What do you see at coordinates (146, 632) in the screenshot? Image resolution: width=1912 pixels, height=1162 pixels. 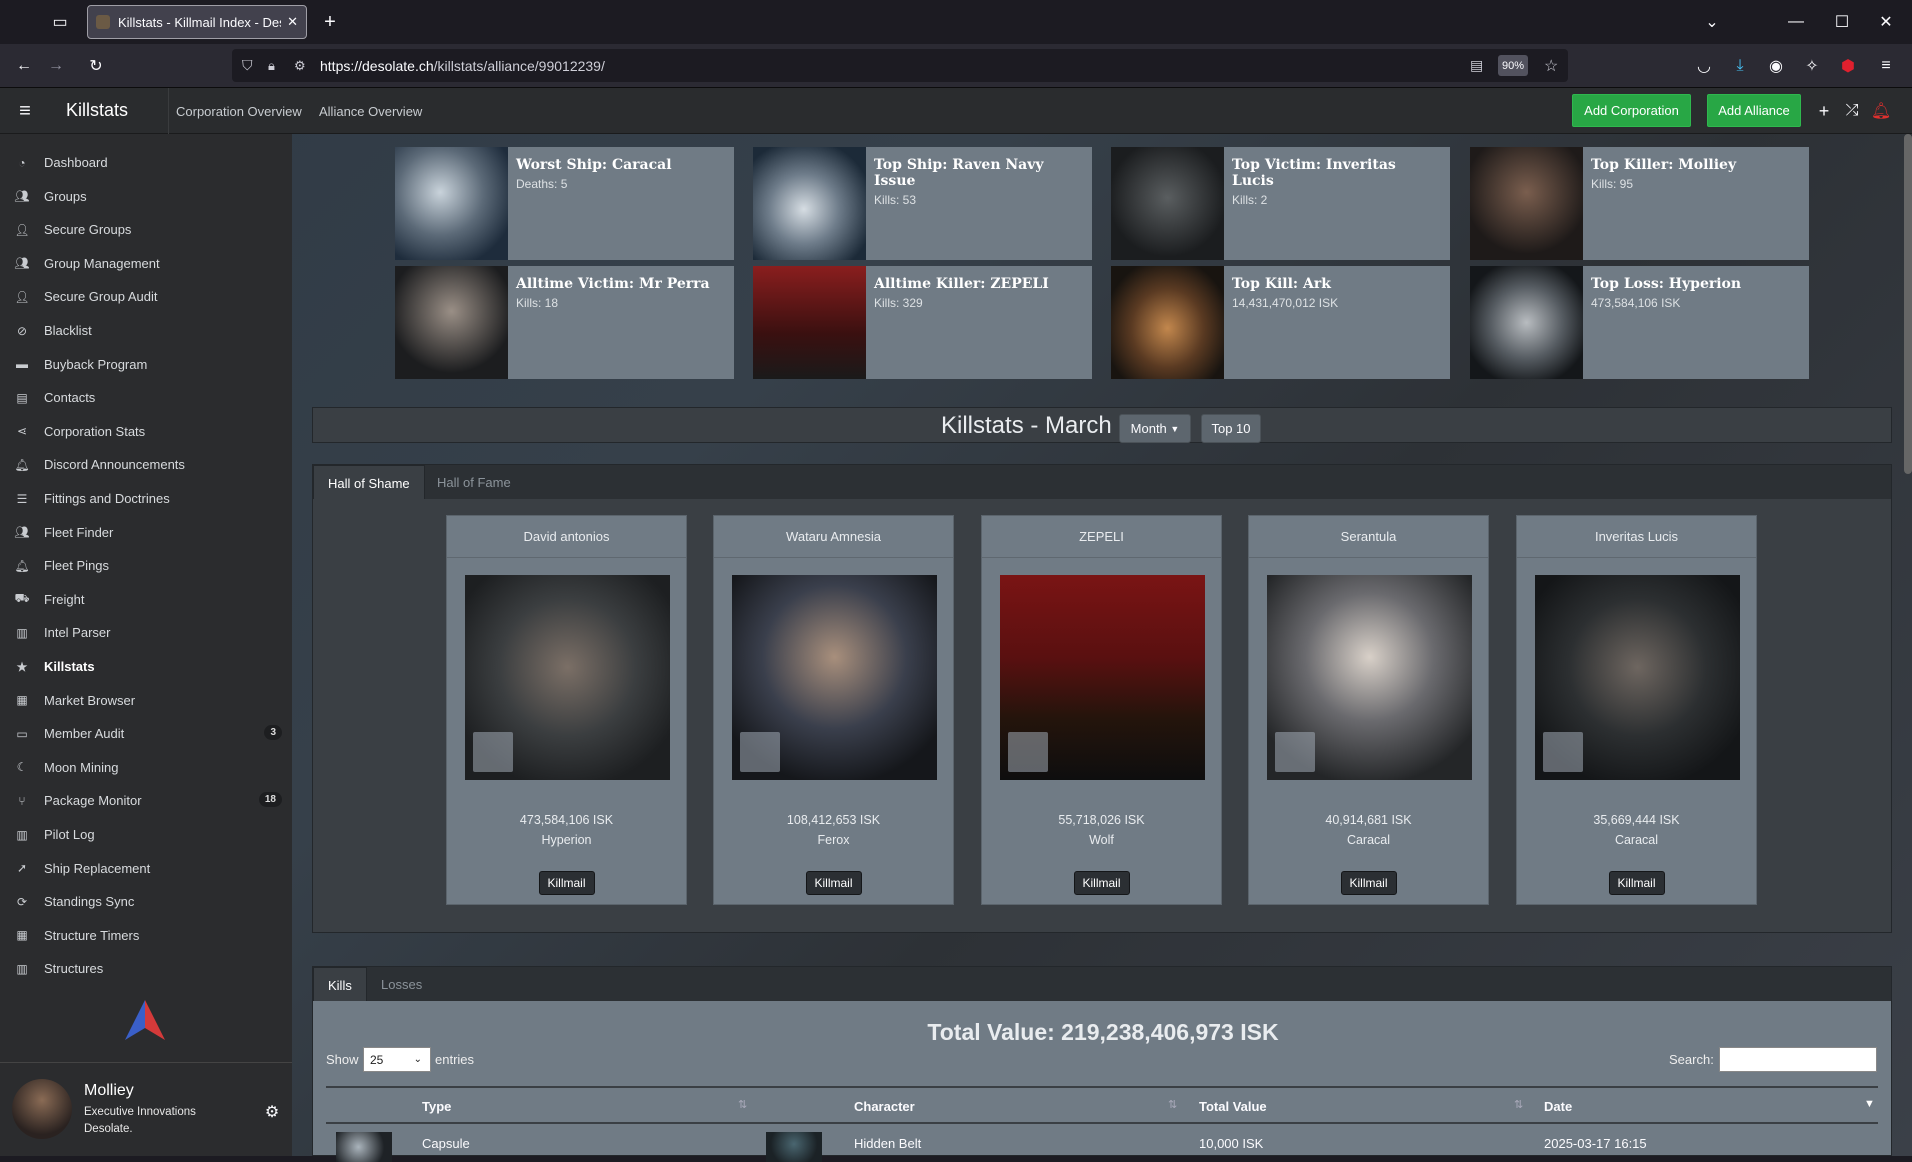 I see `sidebar-item-intel-parser: ▥ Intel Parser` at bounding box center [146, 632].